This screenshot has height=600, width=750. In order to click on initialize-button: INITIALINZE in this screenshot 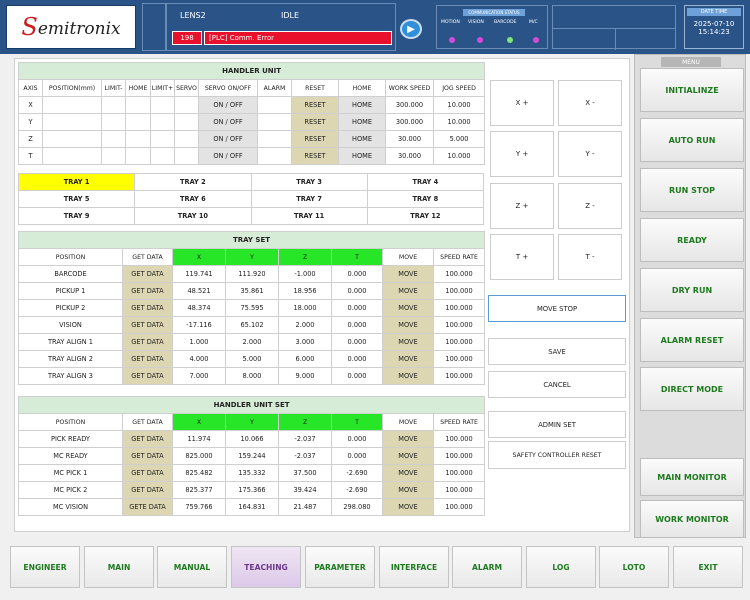, I will do `click(692, 90)`.